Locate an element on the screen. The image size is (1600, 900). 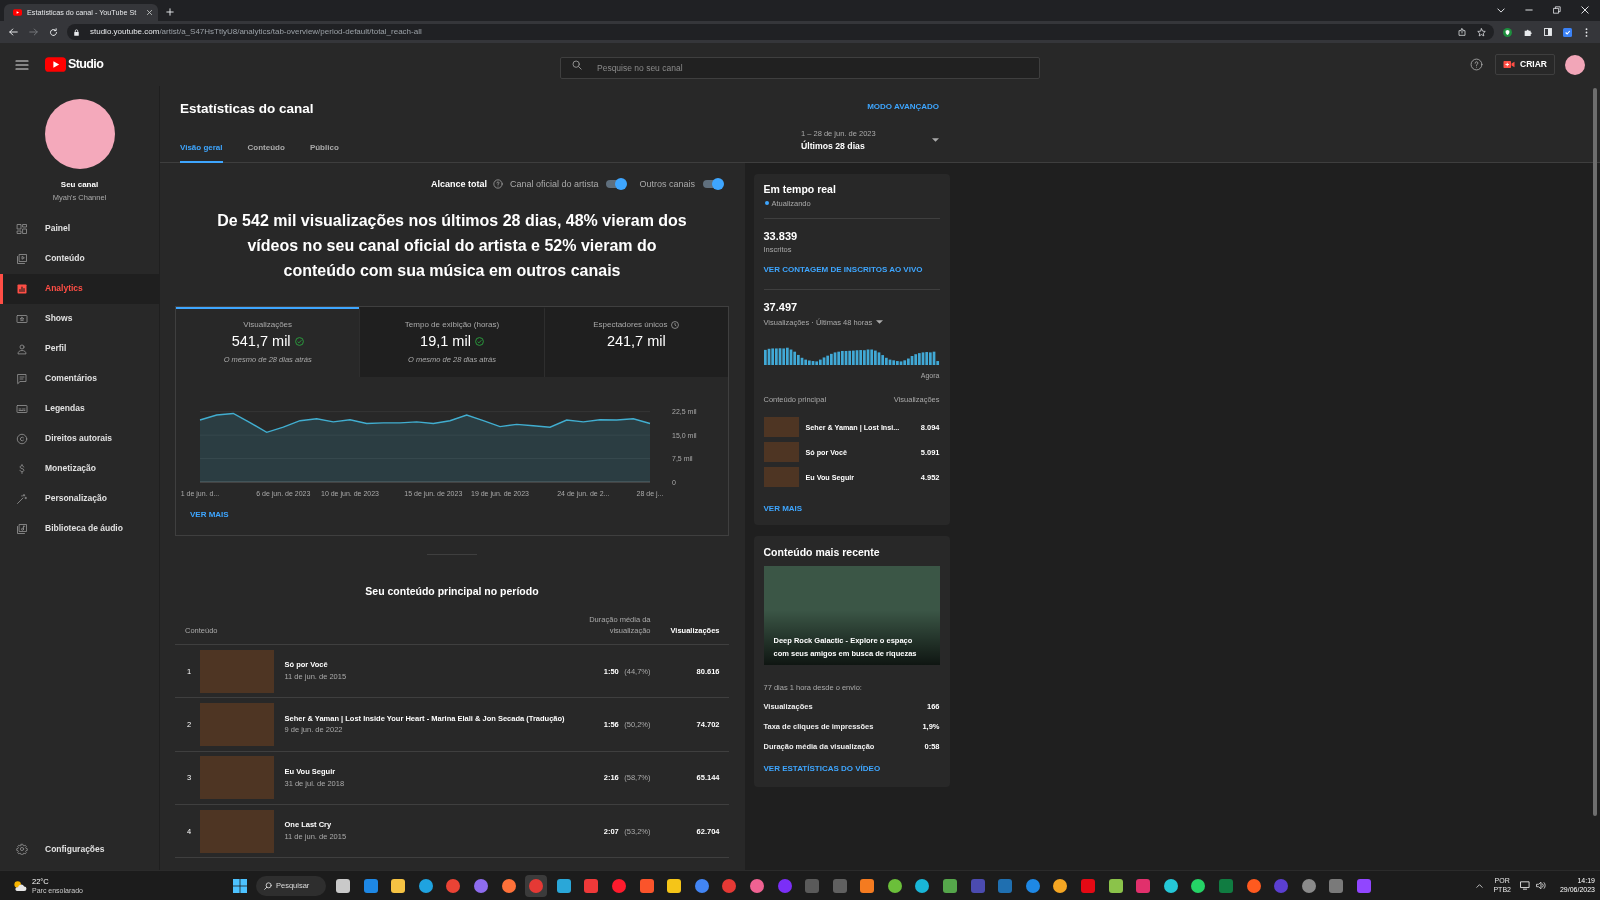
advanced-mode-link: MODO AVANÇADO is located at coordinates (903, 107).